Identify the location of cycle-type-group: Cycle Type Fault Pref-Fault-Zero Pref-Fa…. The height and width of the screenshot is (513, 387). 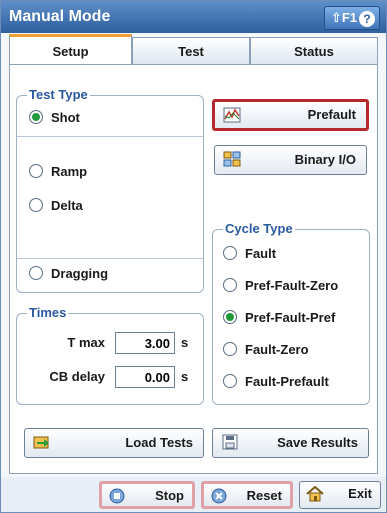
(291, 313).